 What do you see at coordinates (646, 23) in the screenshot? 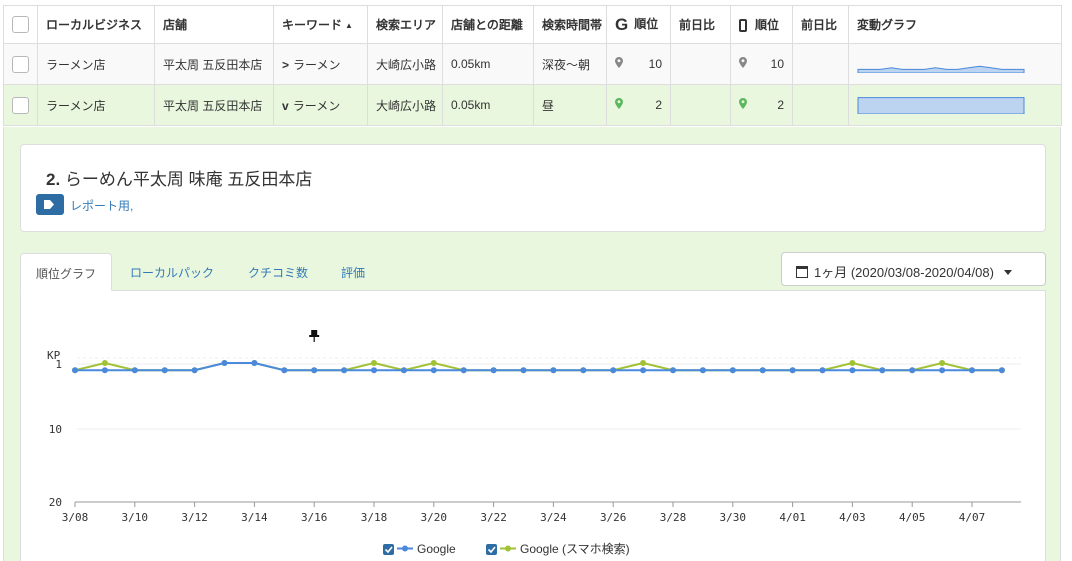
I see `header-google-rank-label: 順位` at bounding box center [646, 23].